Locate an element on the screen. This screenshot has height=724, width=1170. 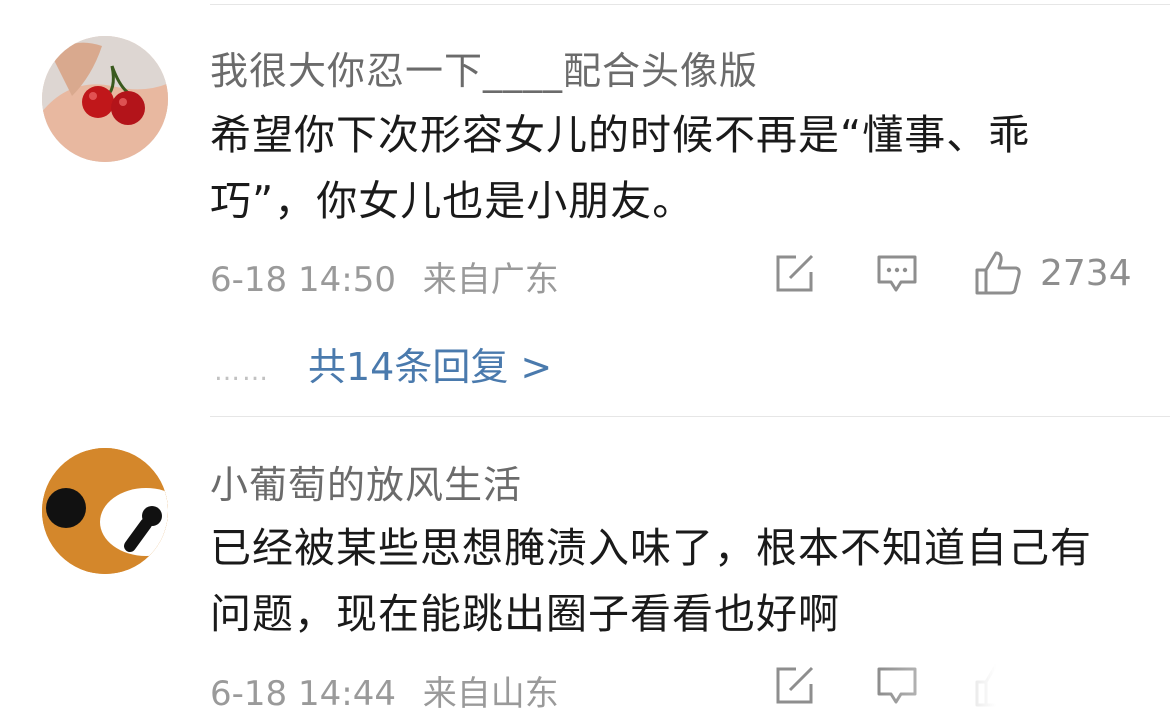
replies-label: 共14条回复 > is located at coordinates (430, 367).